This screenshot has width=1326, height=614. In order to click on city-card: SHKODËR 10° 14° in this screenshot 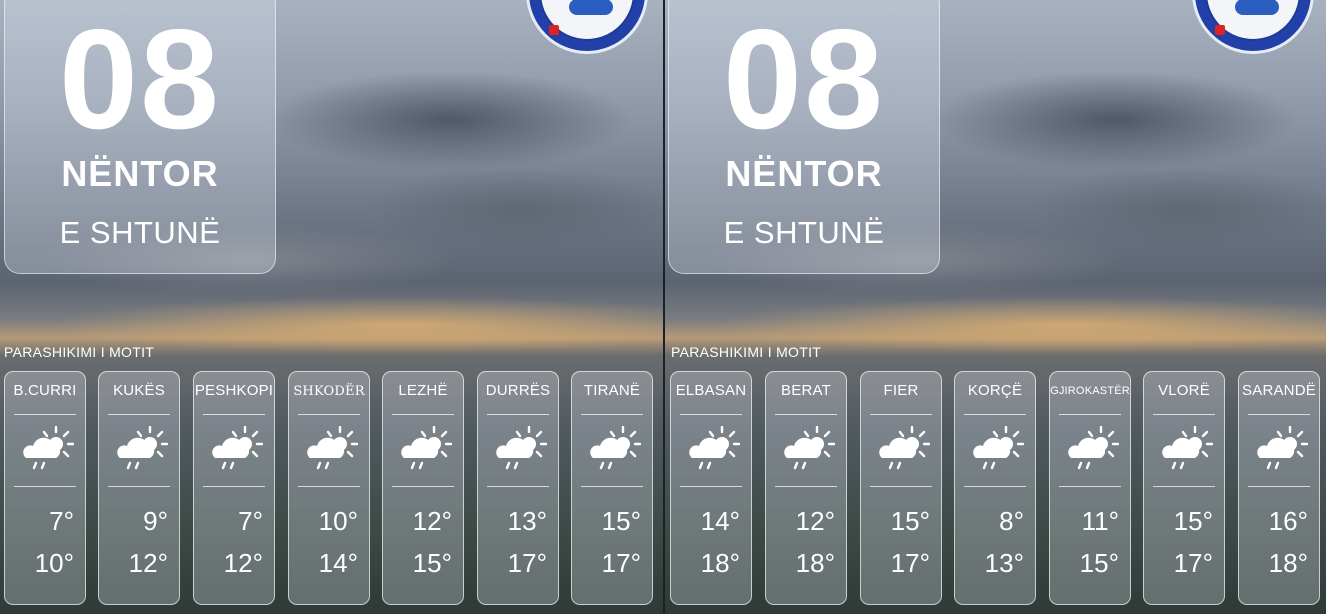, I will do `click(329, 488)`.